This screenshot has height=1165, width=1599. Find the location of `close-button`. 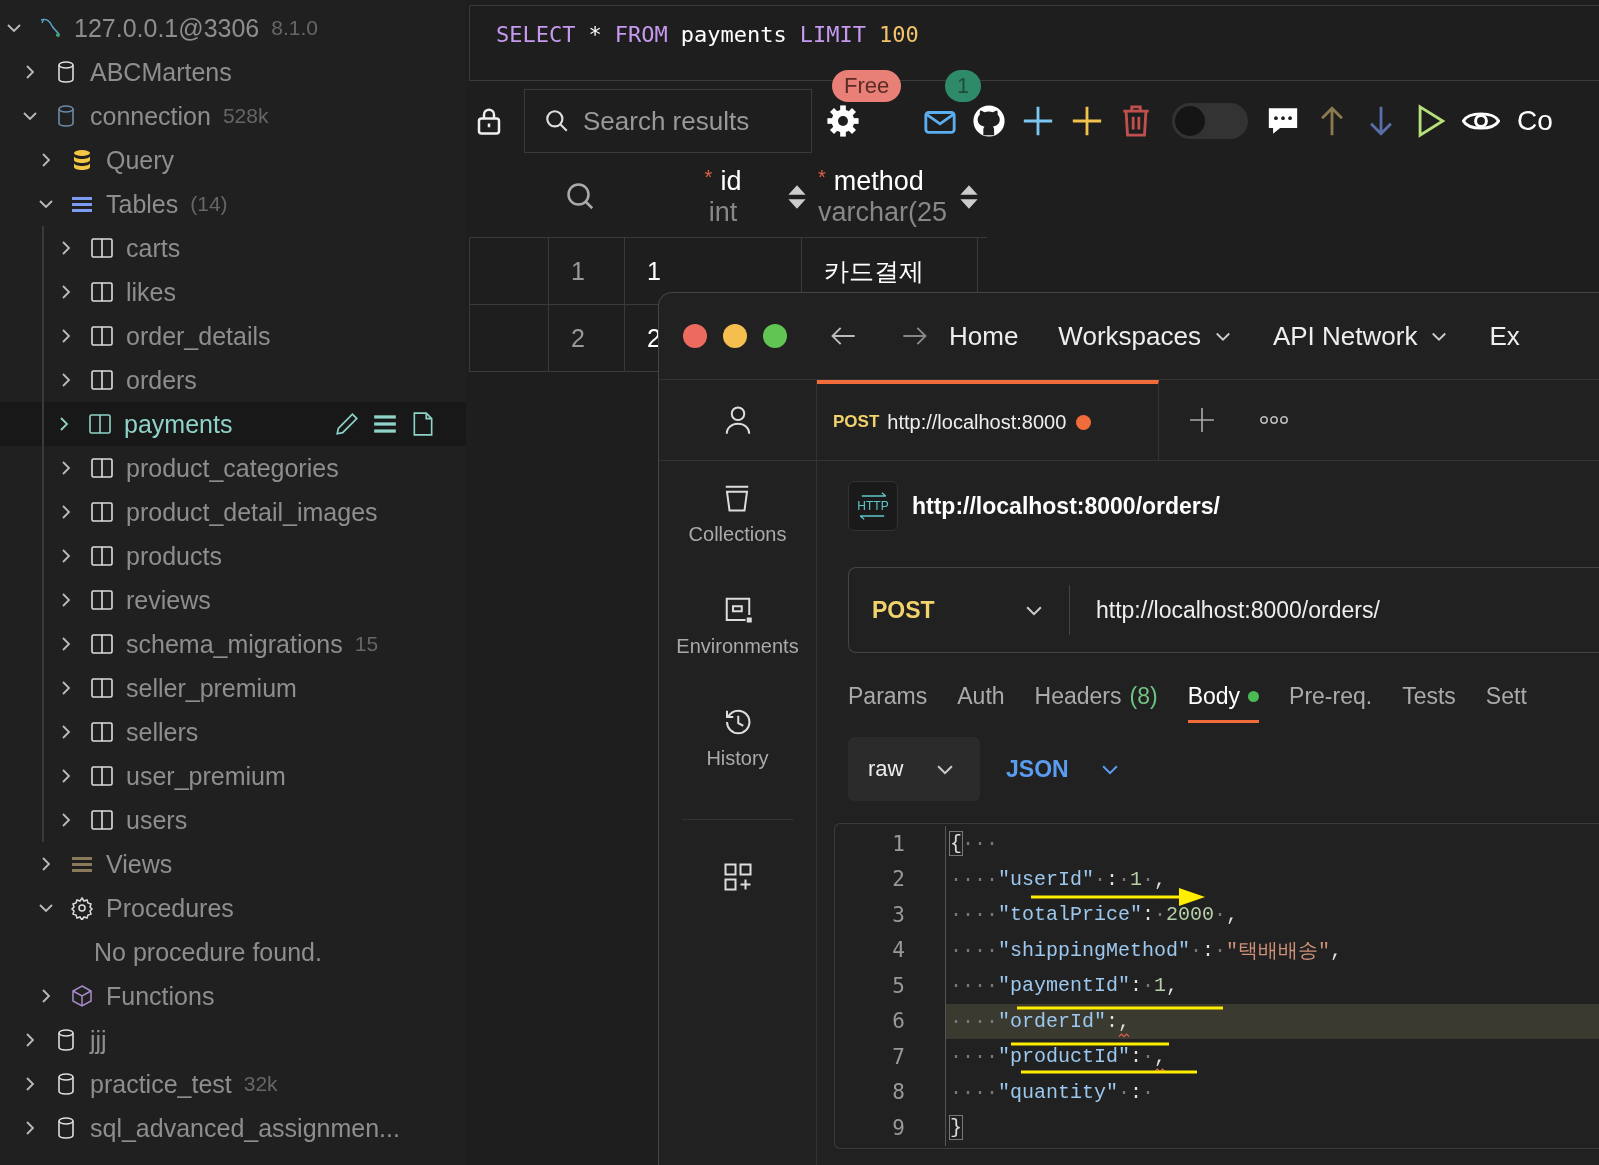

close-button is located at coordinates (695, 336).